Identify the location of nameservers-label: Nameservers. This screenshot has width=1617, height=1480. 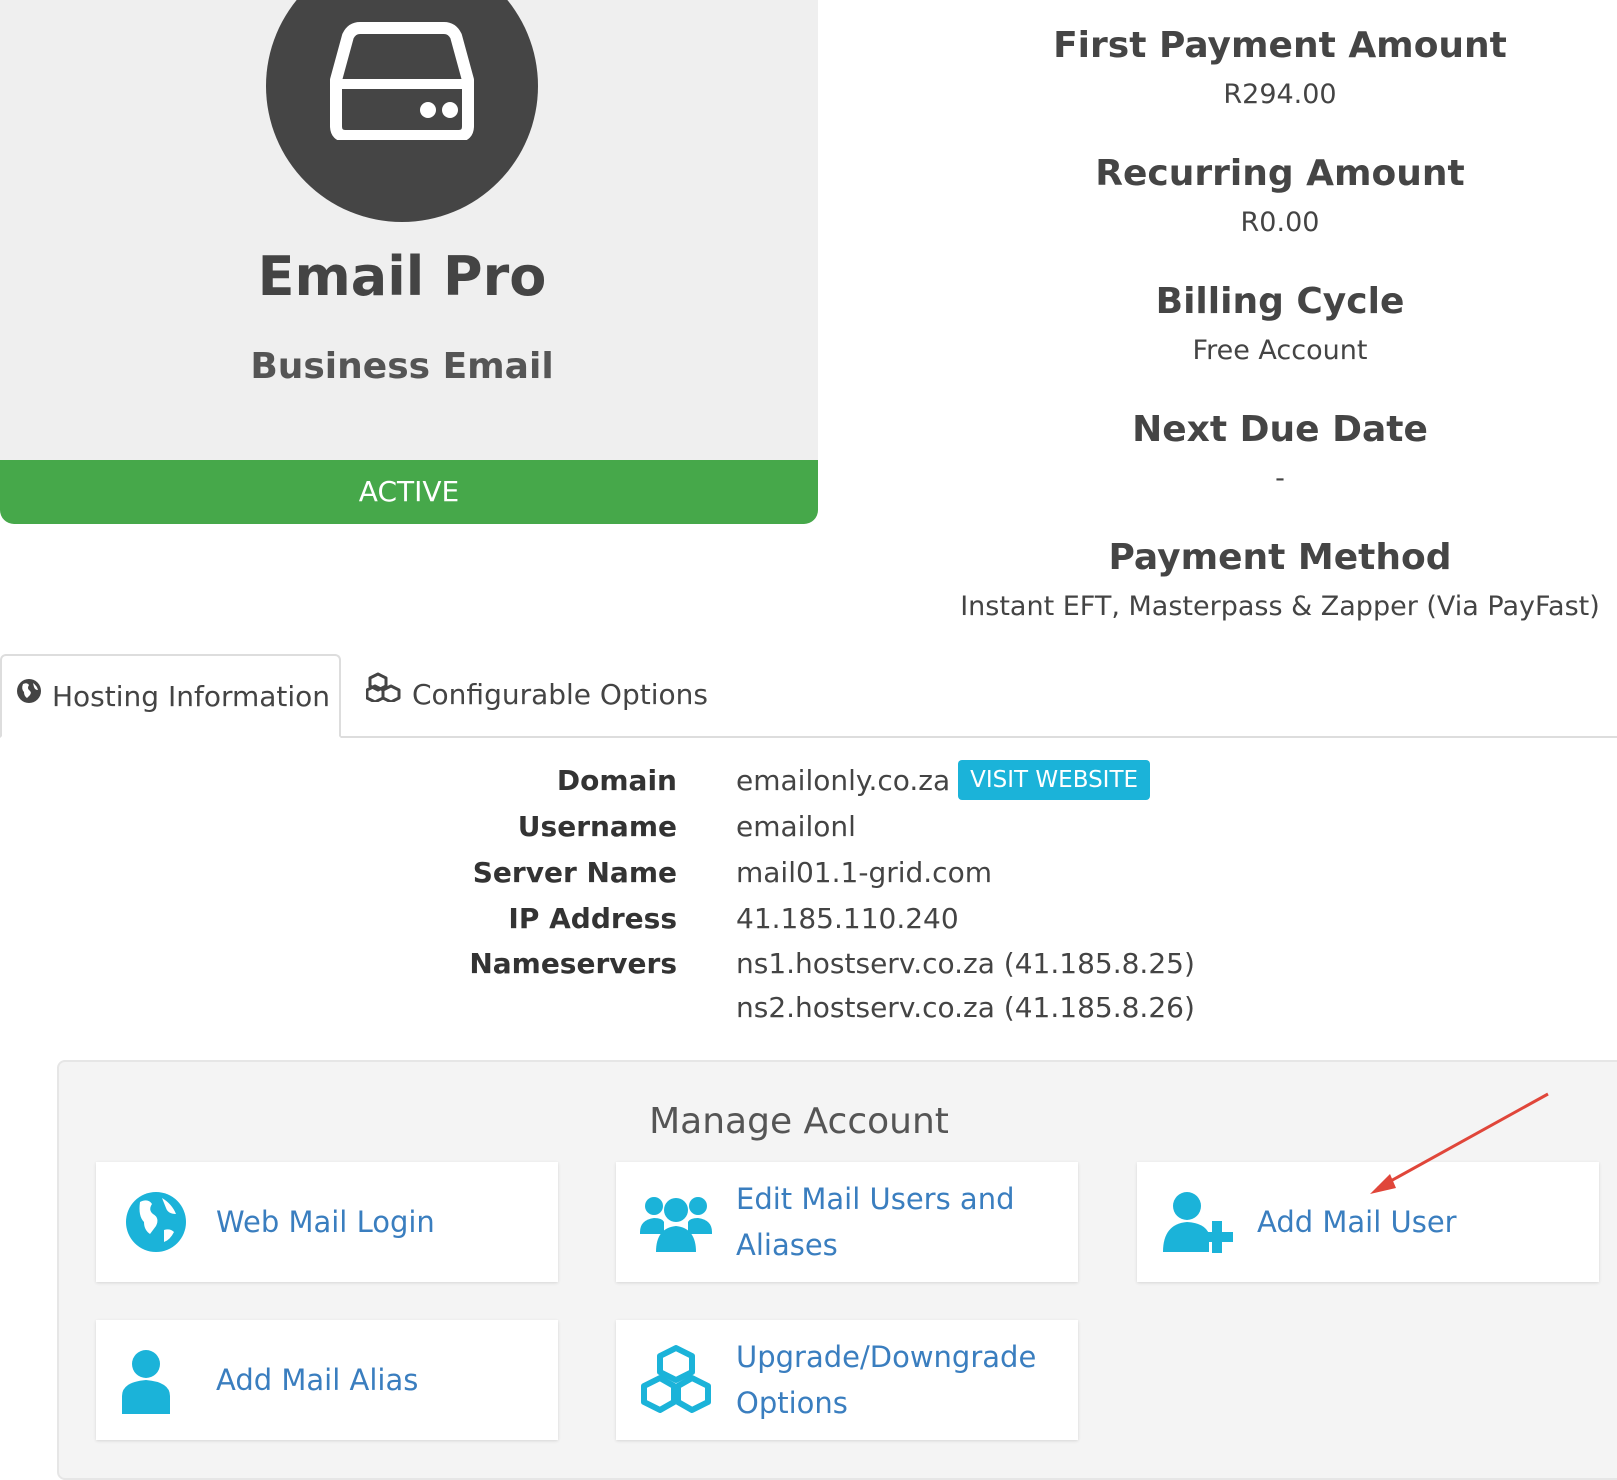
(573, 963).